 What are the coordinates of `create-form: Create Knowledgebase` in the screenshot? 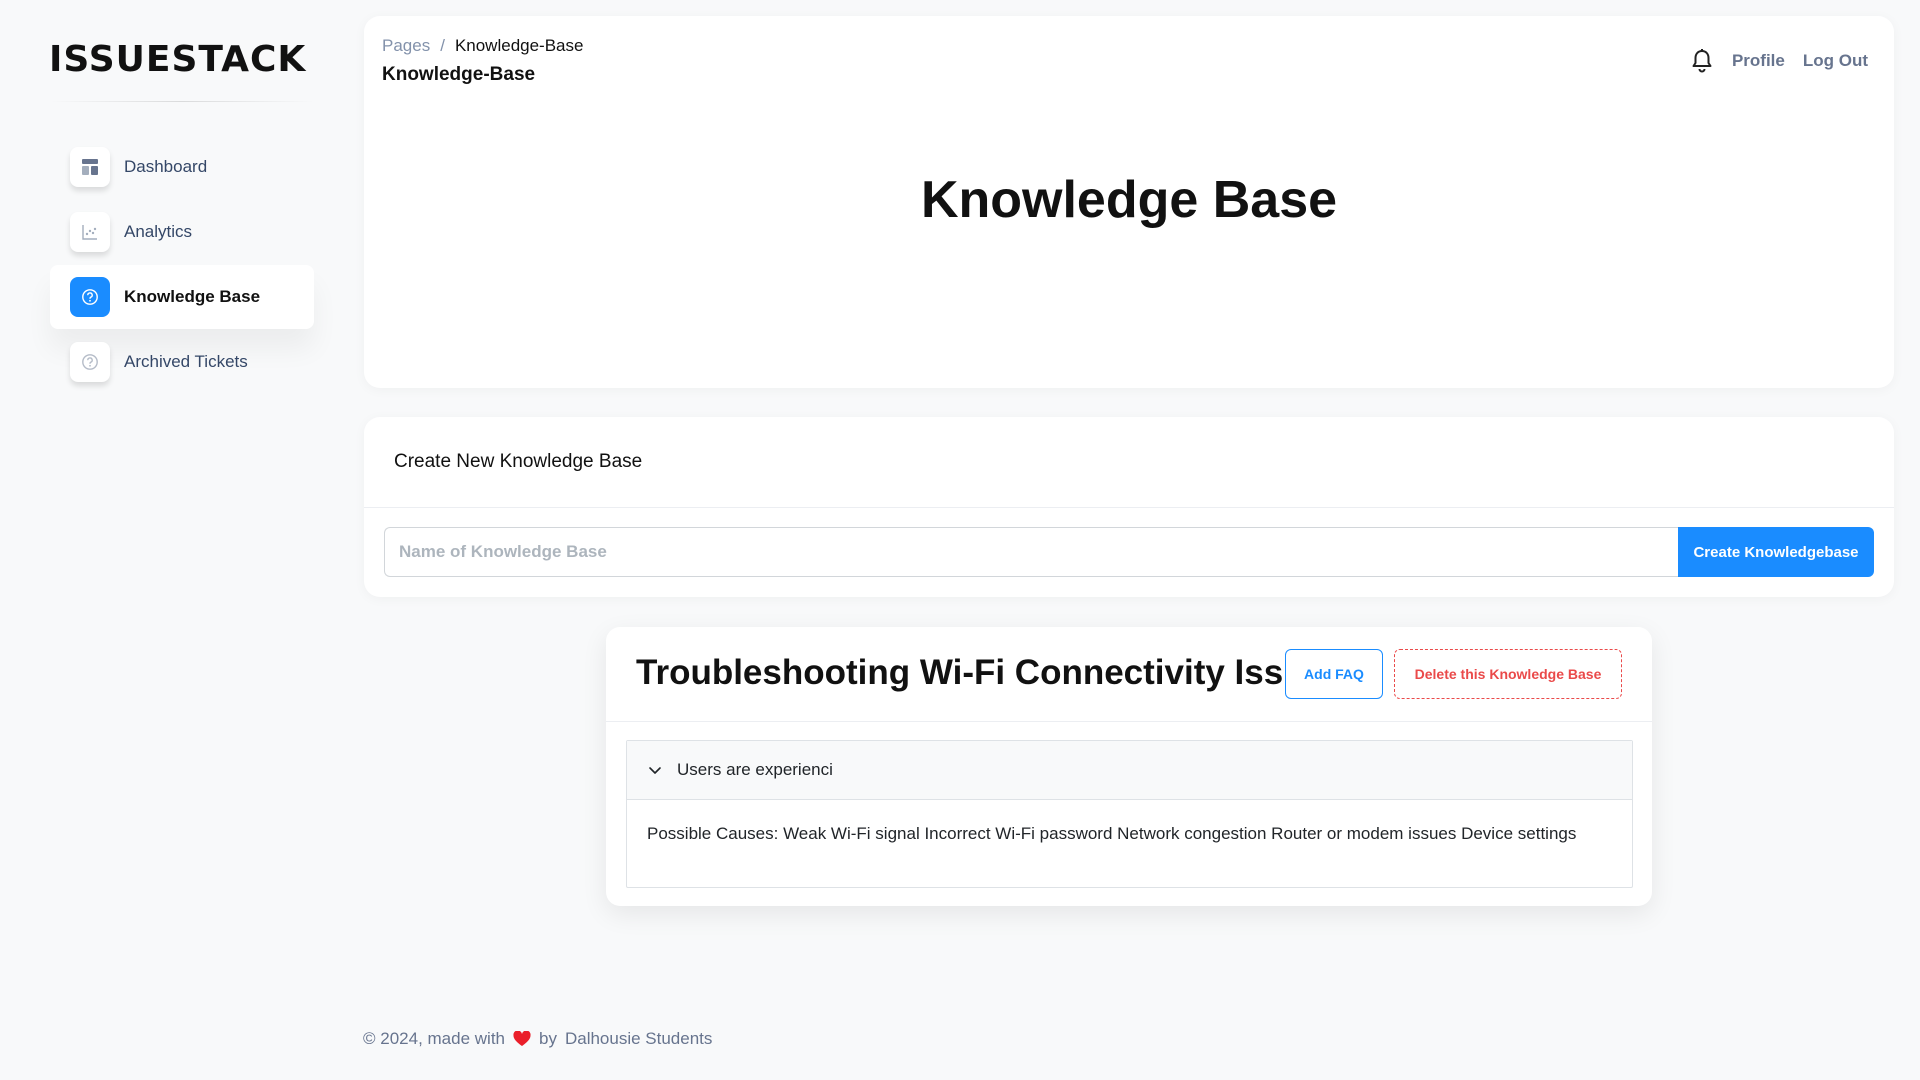 It's located at (1129, 552).